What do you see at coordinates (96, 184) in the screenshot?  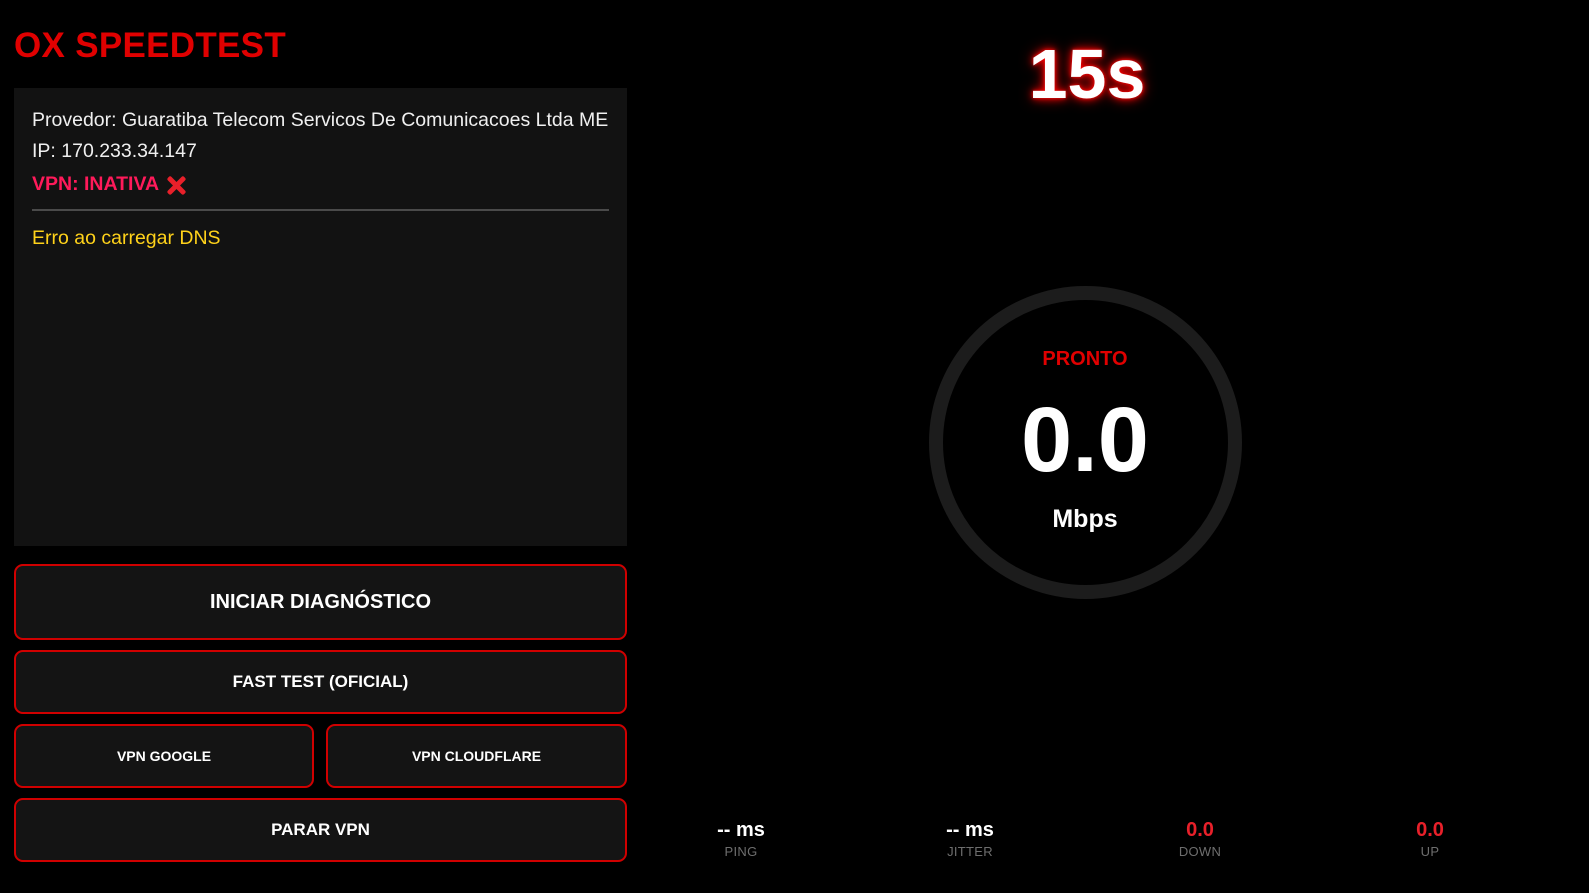 I see `vpn-status-text: VPN: INATIVA` at bounding box center [96, 184].